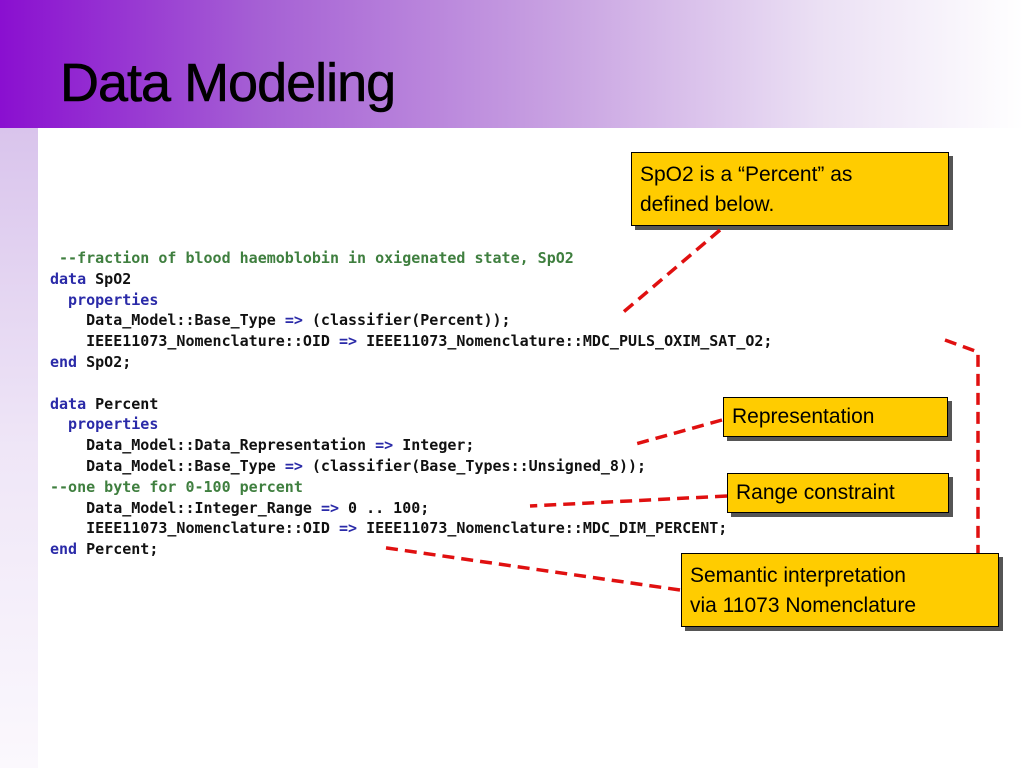  Describe the element at coordinates (798, 575) in the screenshot. I see `callout-semantic-line1: Semantic interpretation` at that location.